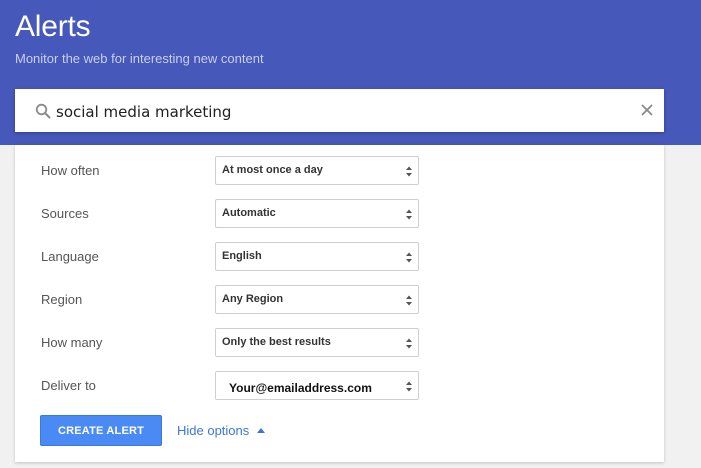  I want to click on option-row-sources: Sources Automatic, so click(339, 214).